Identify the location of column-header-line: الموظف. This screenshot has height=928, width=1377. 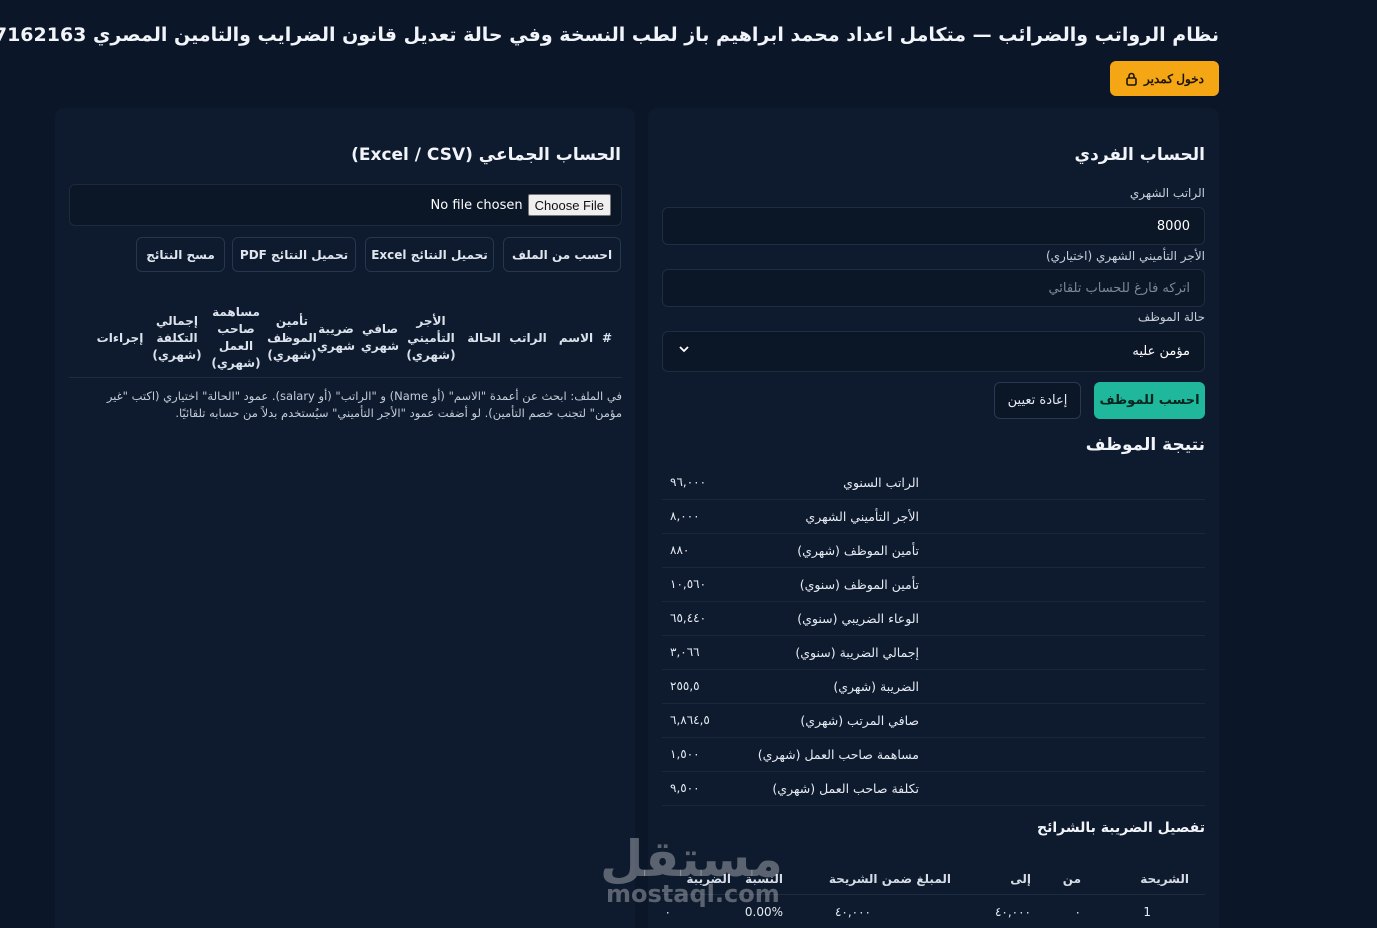
(292, 337).